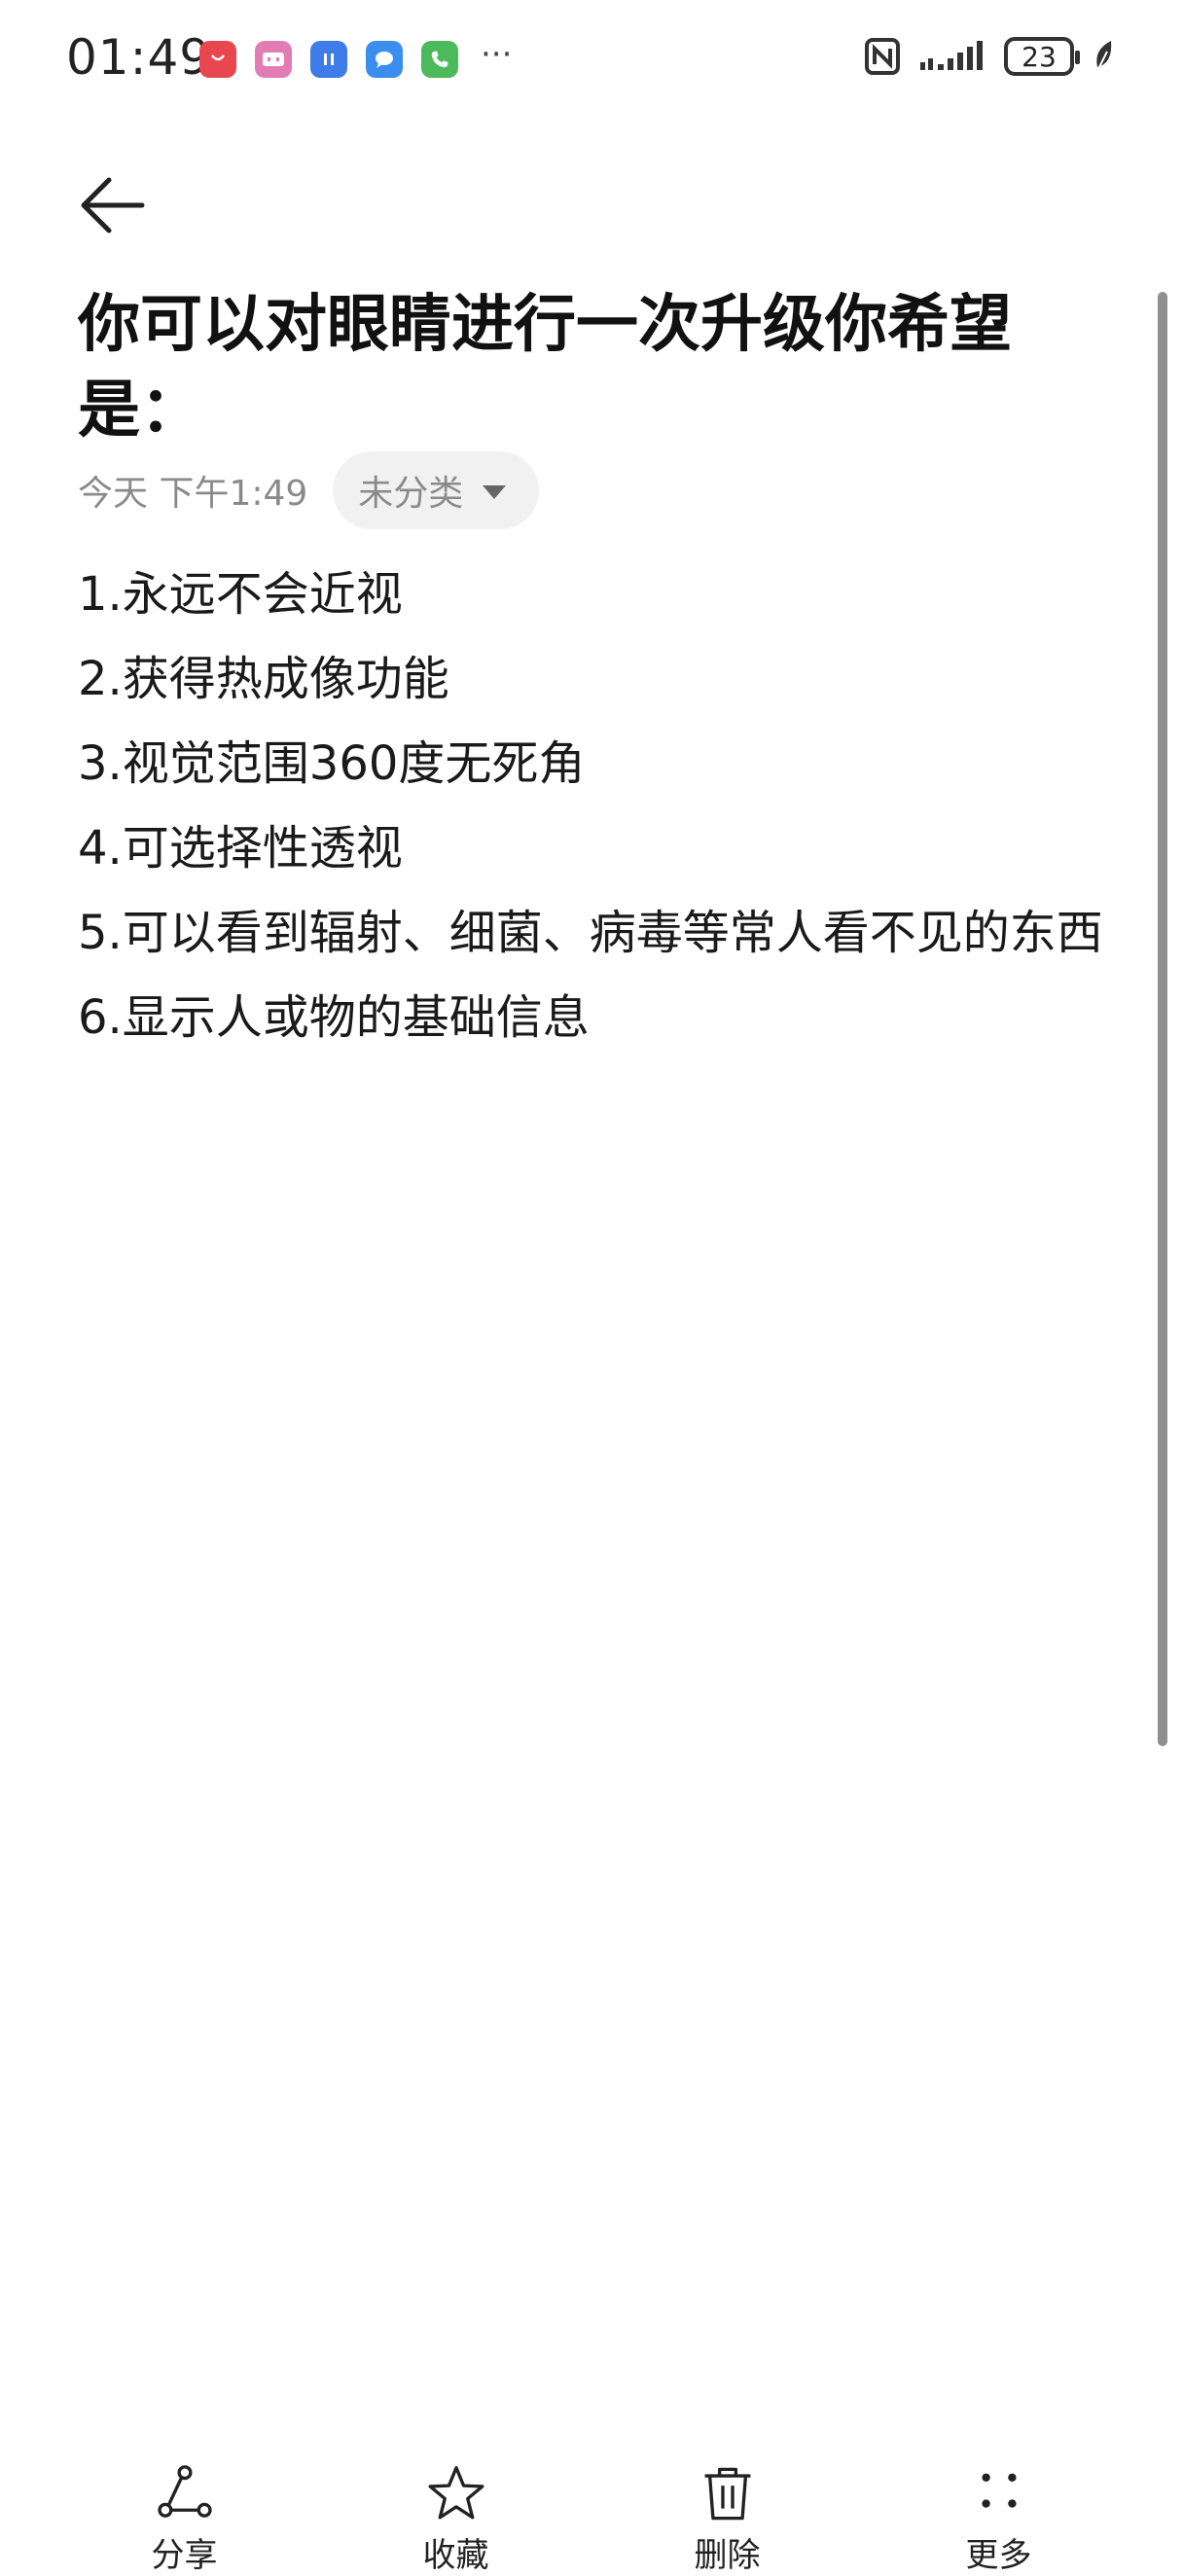  What do you see at coordinates (999, 2490) in the screenshot?
I see `more-dots-icon` at bounding box center [999, 2490].